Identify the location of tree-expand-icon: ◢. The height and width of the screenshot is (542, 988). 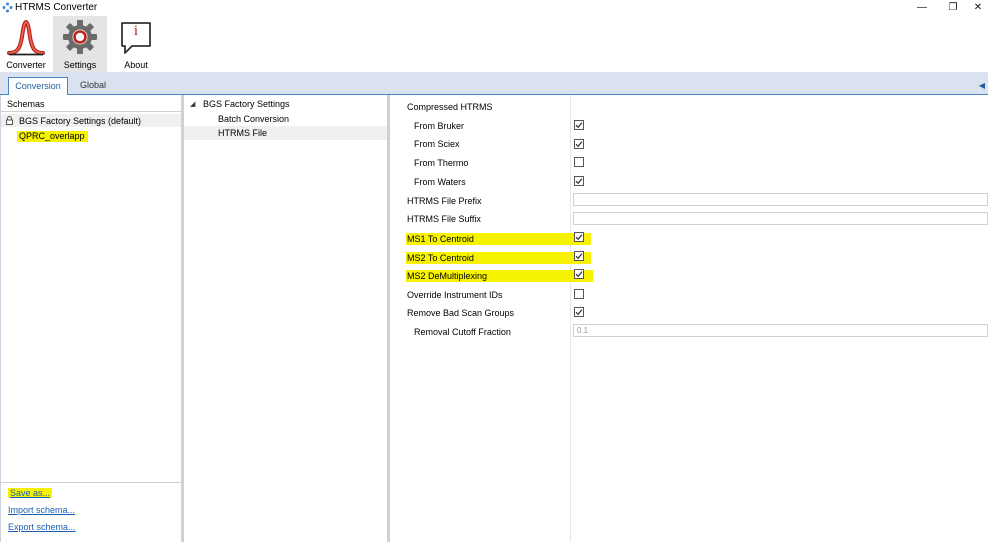
(192, 104).